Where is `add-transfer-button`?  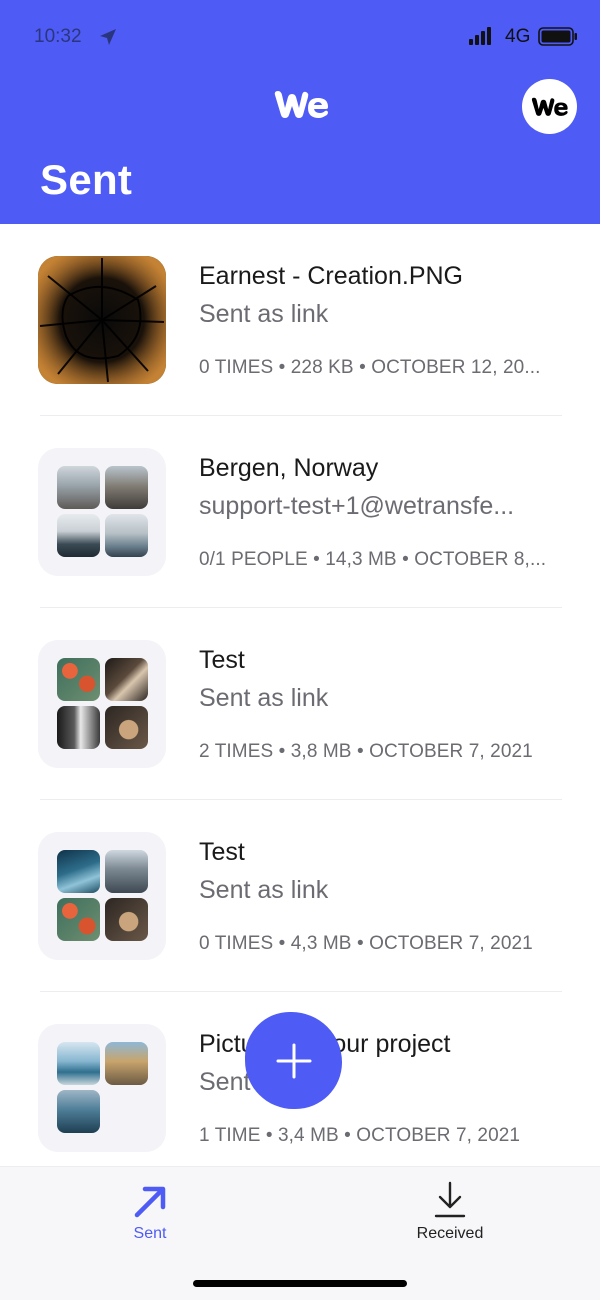 add-transfer-button is located at coordinates (293, 1060).